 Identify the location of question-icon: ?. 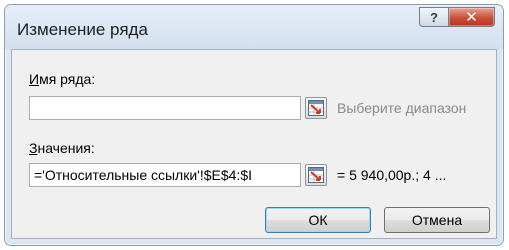
(434, 17).